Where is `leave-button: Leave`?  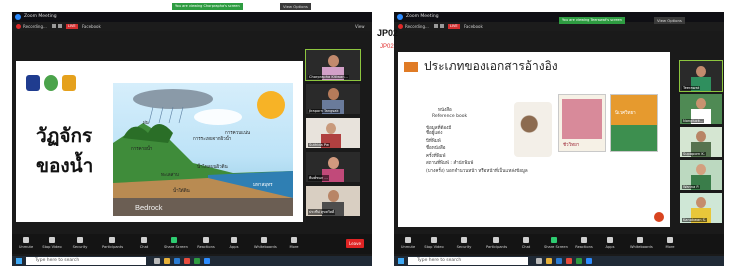 leave-button: Leave is located at coordinates (355, 243).